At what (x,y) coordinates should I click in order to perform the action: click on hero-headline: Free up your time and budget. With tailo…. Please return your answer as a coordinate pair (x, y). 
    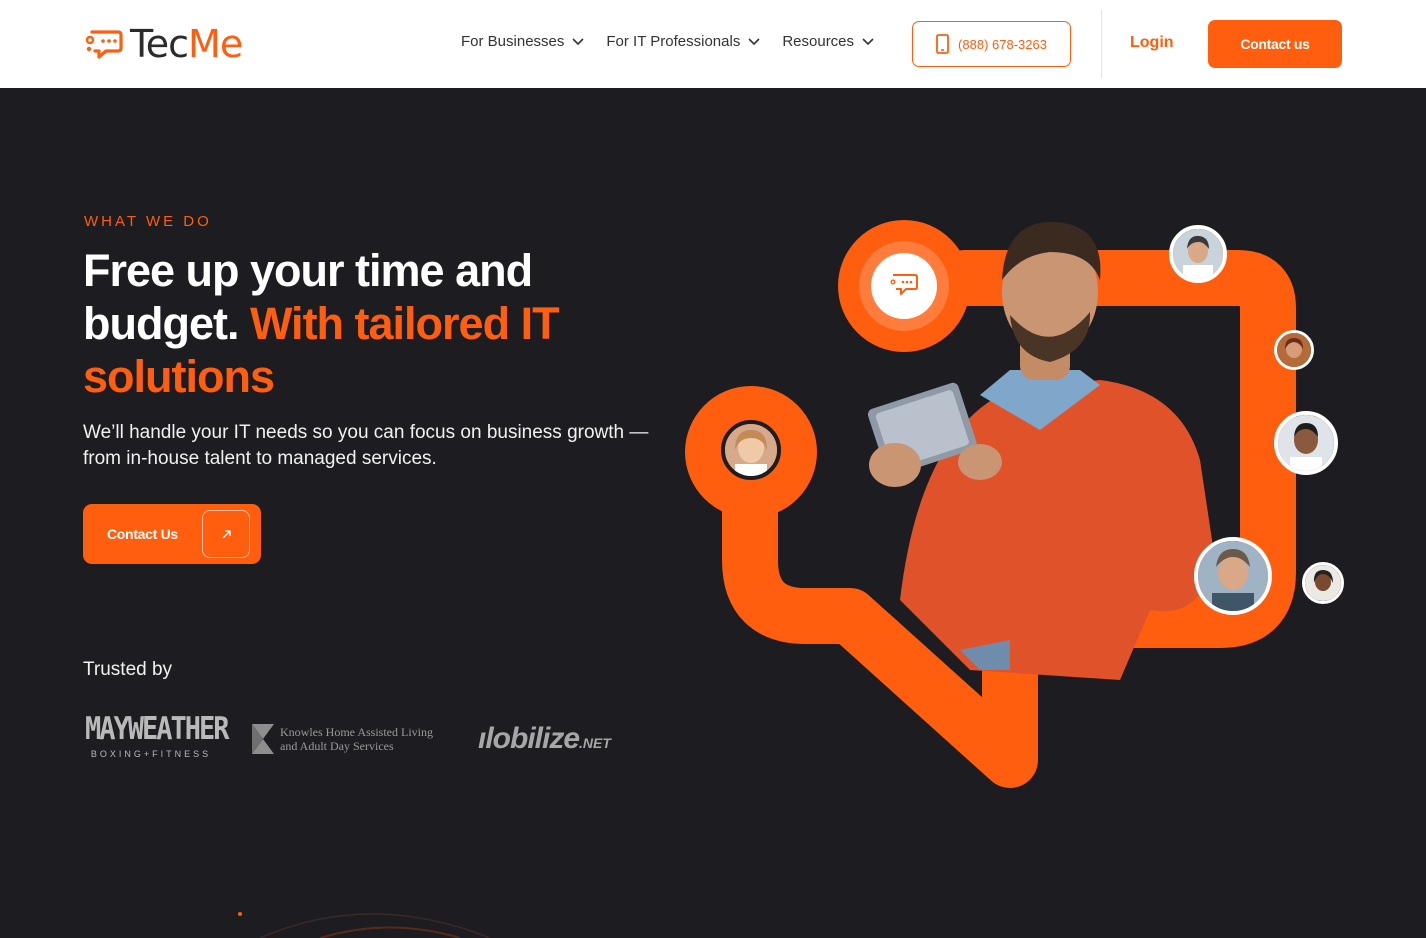
    Looking at the image, I should click on (363, 323).